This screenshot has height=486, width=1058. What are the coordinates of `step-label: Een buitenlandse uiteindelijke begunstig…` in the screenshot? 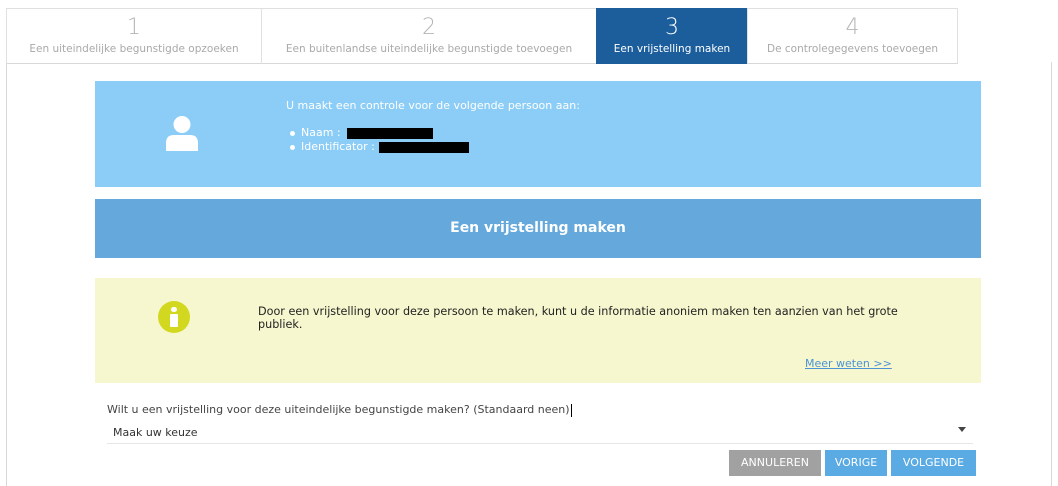 It's located at (429, 49).